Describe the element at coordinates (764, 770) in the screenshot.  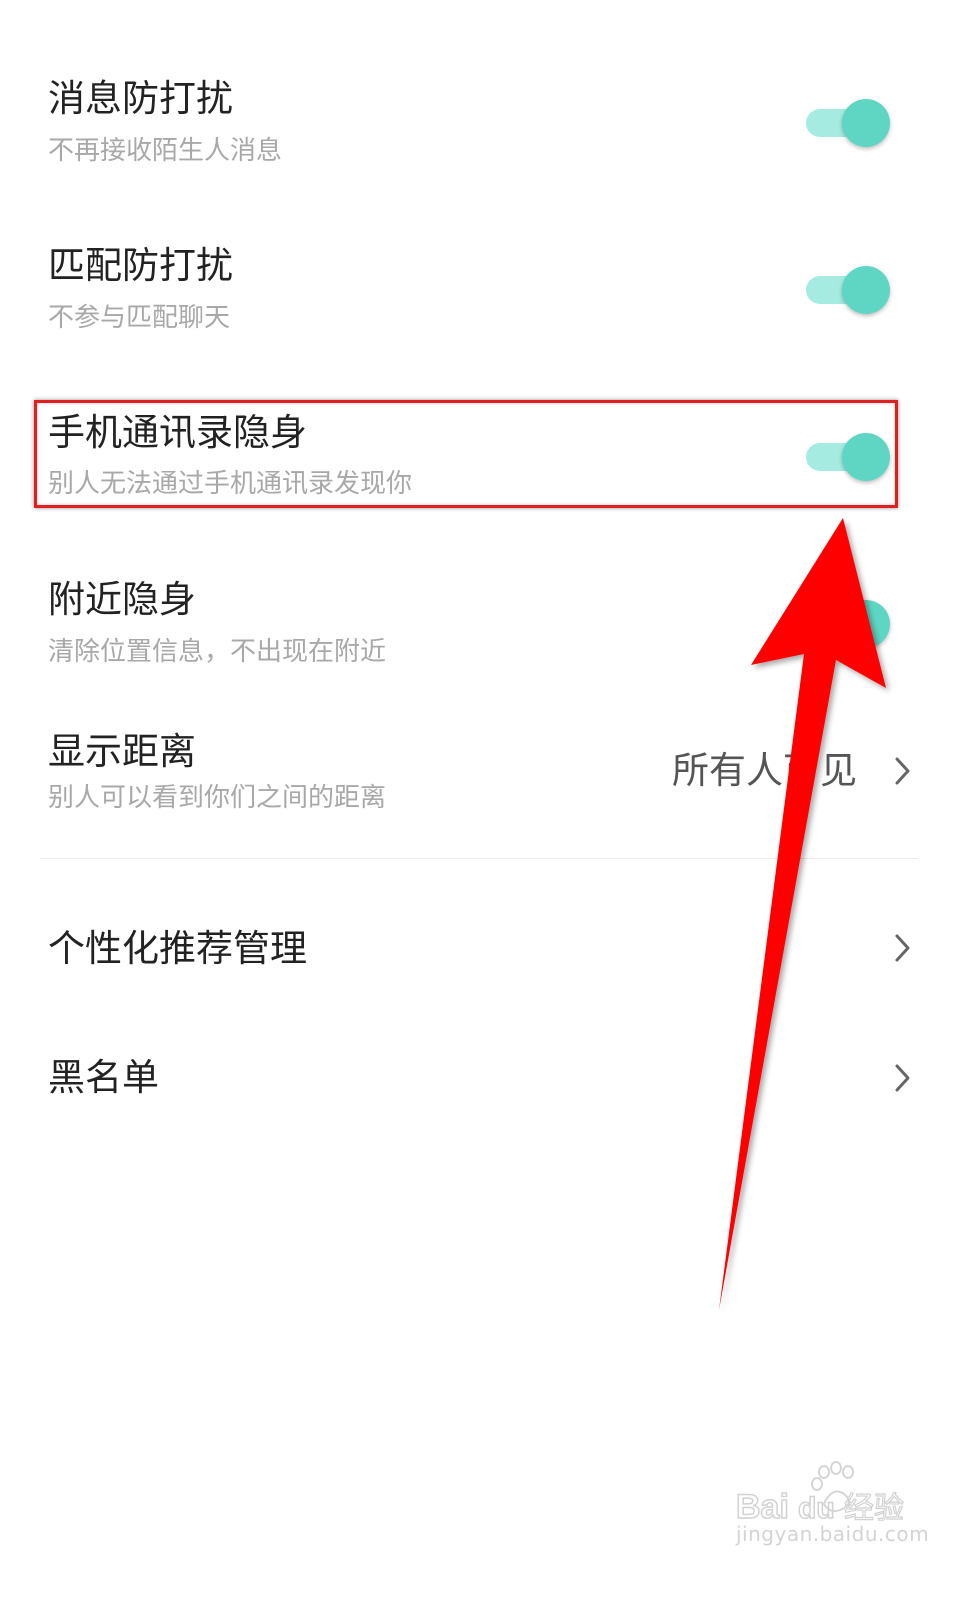
I see `setting-value: 所有人可见` at that location.